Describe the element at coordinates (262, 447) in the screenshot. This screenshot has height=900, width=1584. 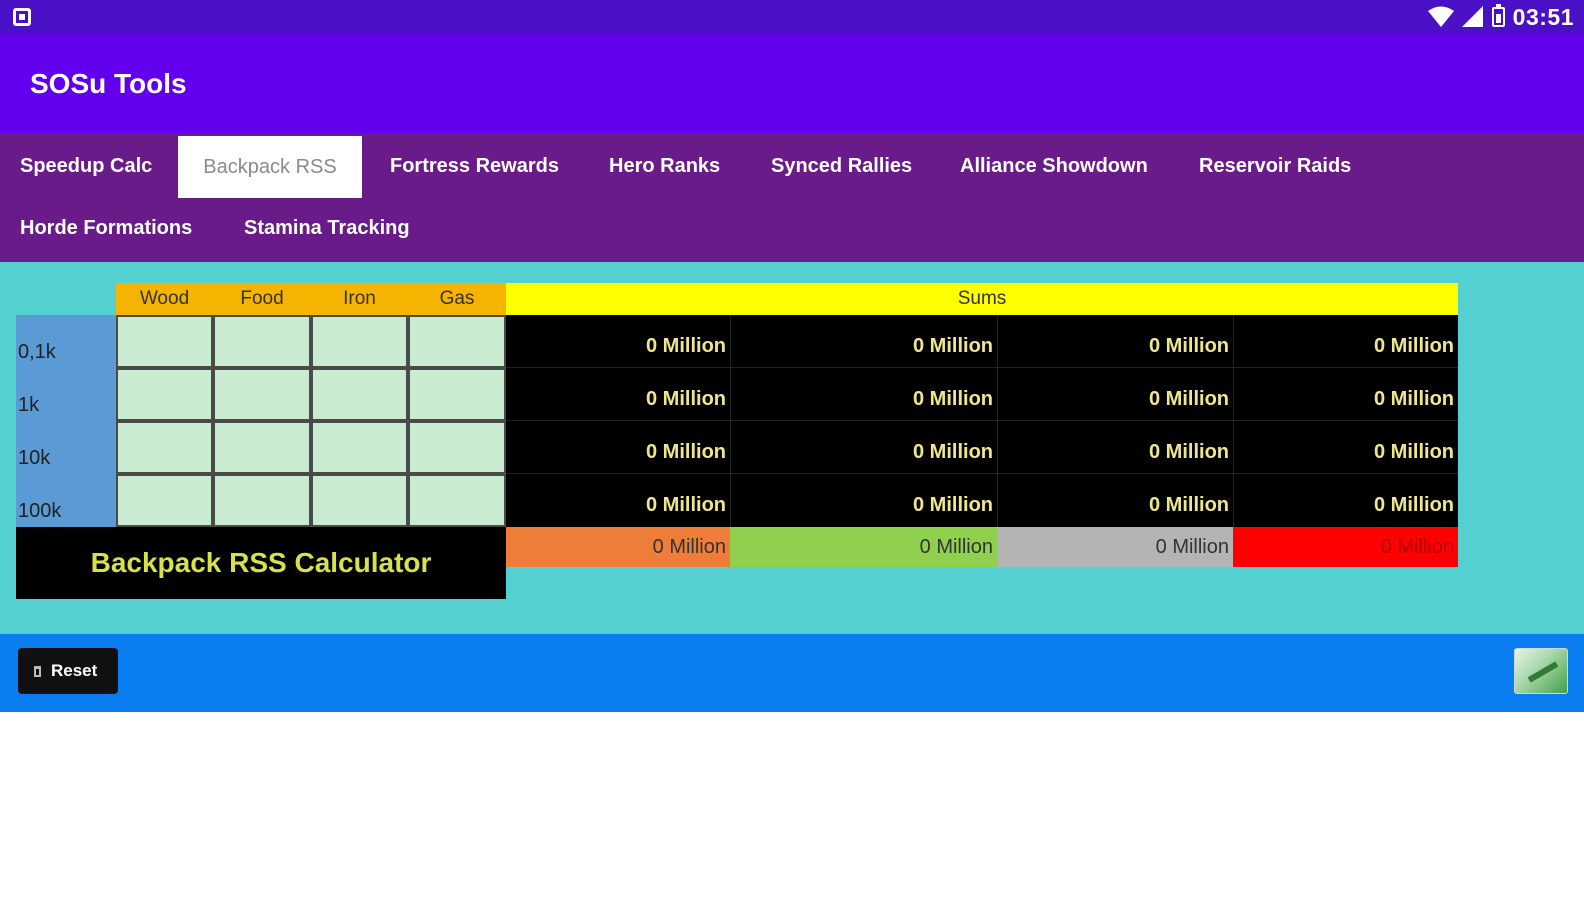
I see `input-food-10k` at that location.